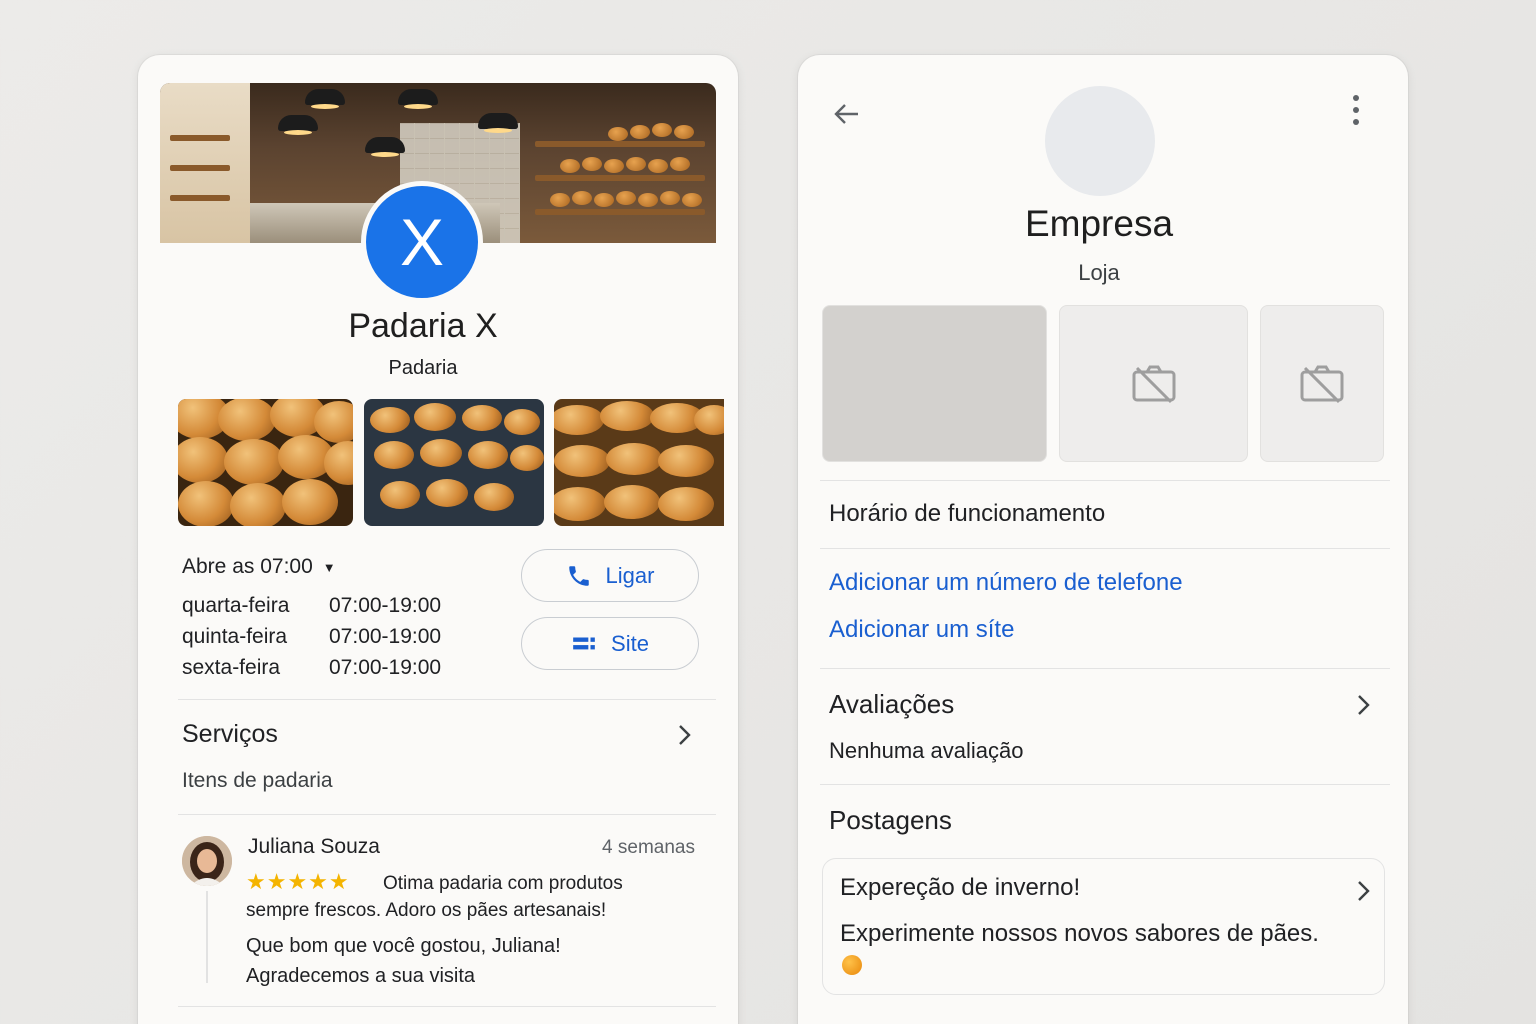  I want to click on posts-title: Postagens, so click(890, 820).